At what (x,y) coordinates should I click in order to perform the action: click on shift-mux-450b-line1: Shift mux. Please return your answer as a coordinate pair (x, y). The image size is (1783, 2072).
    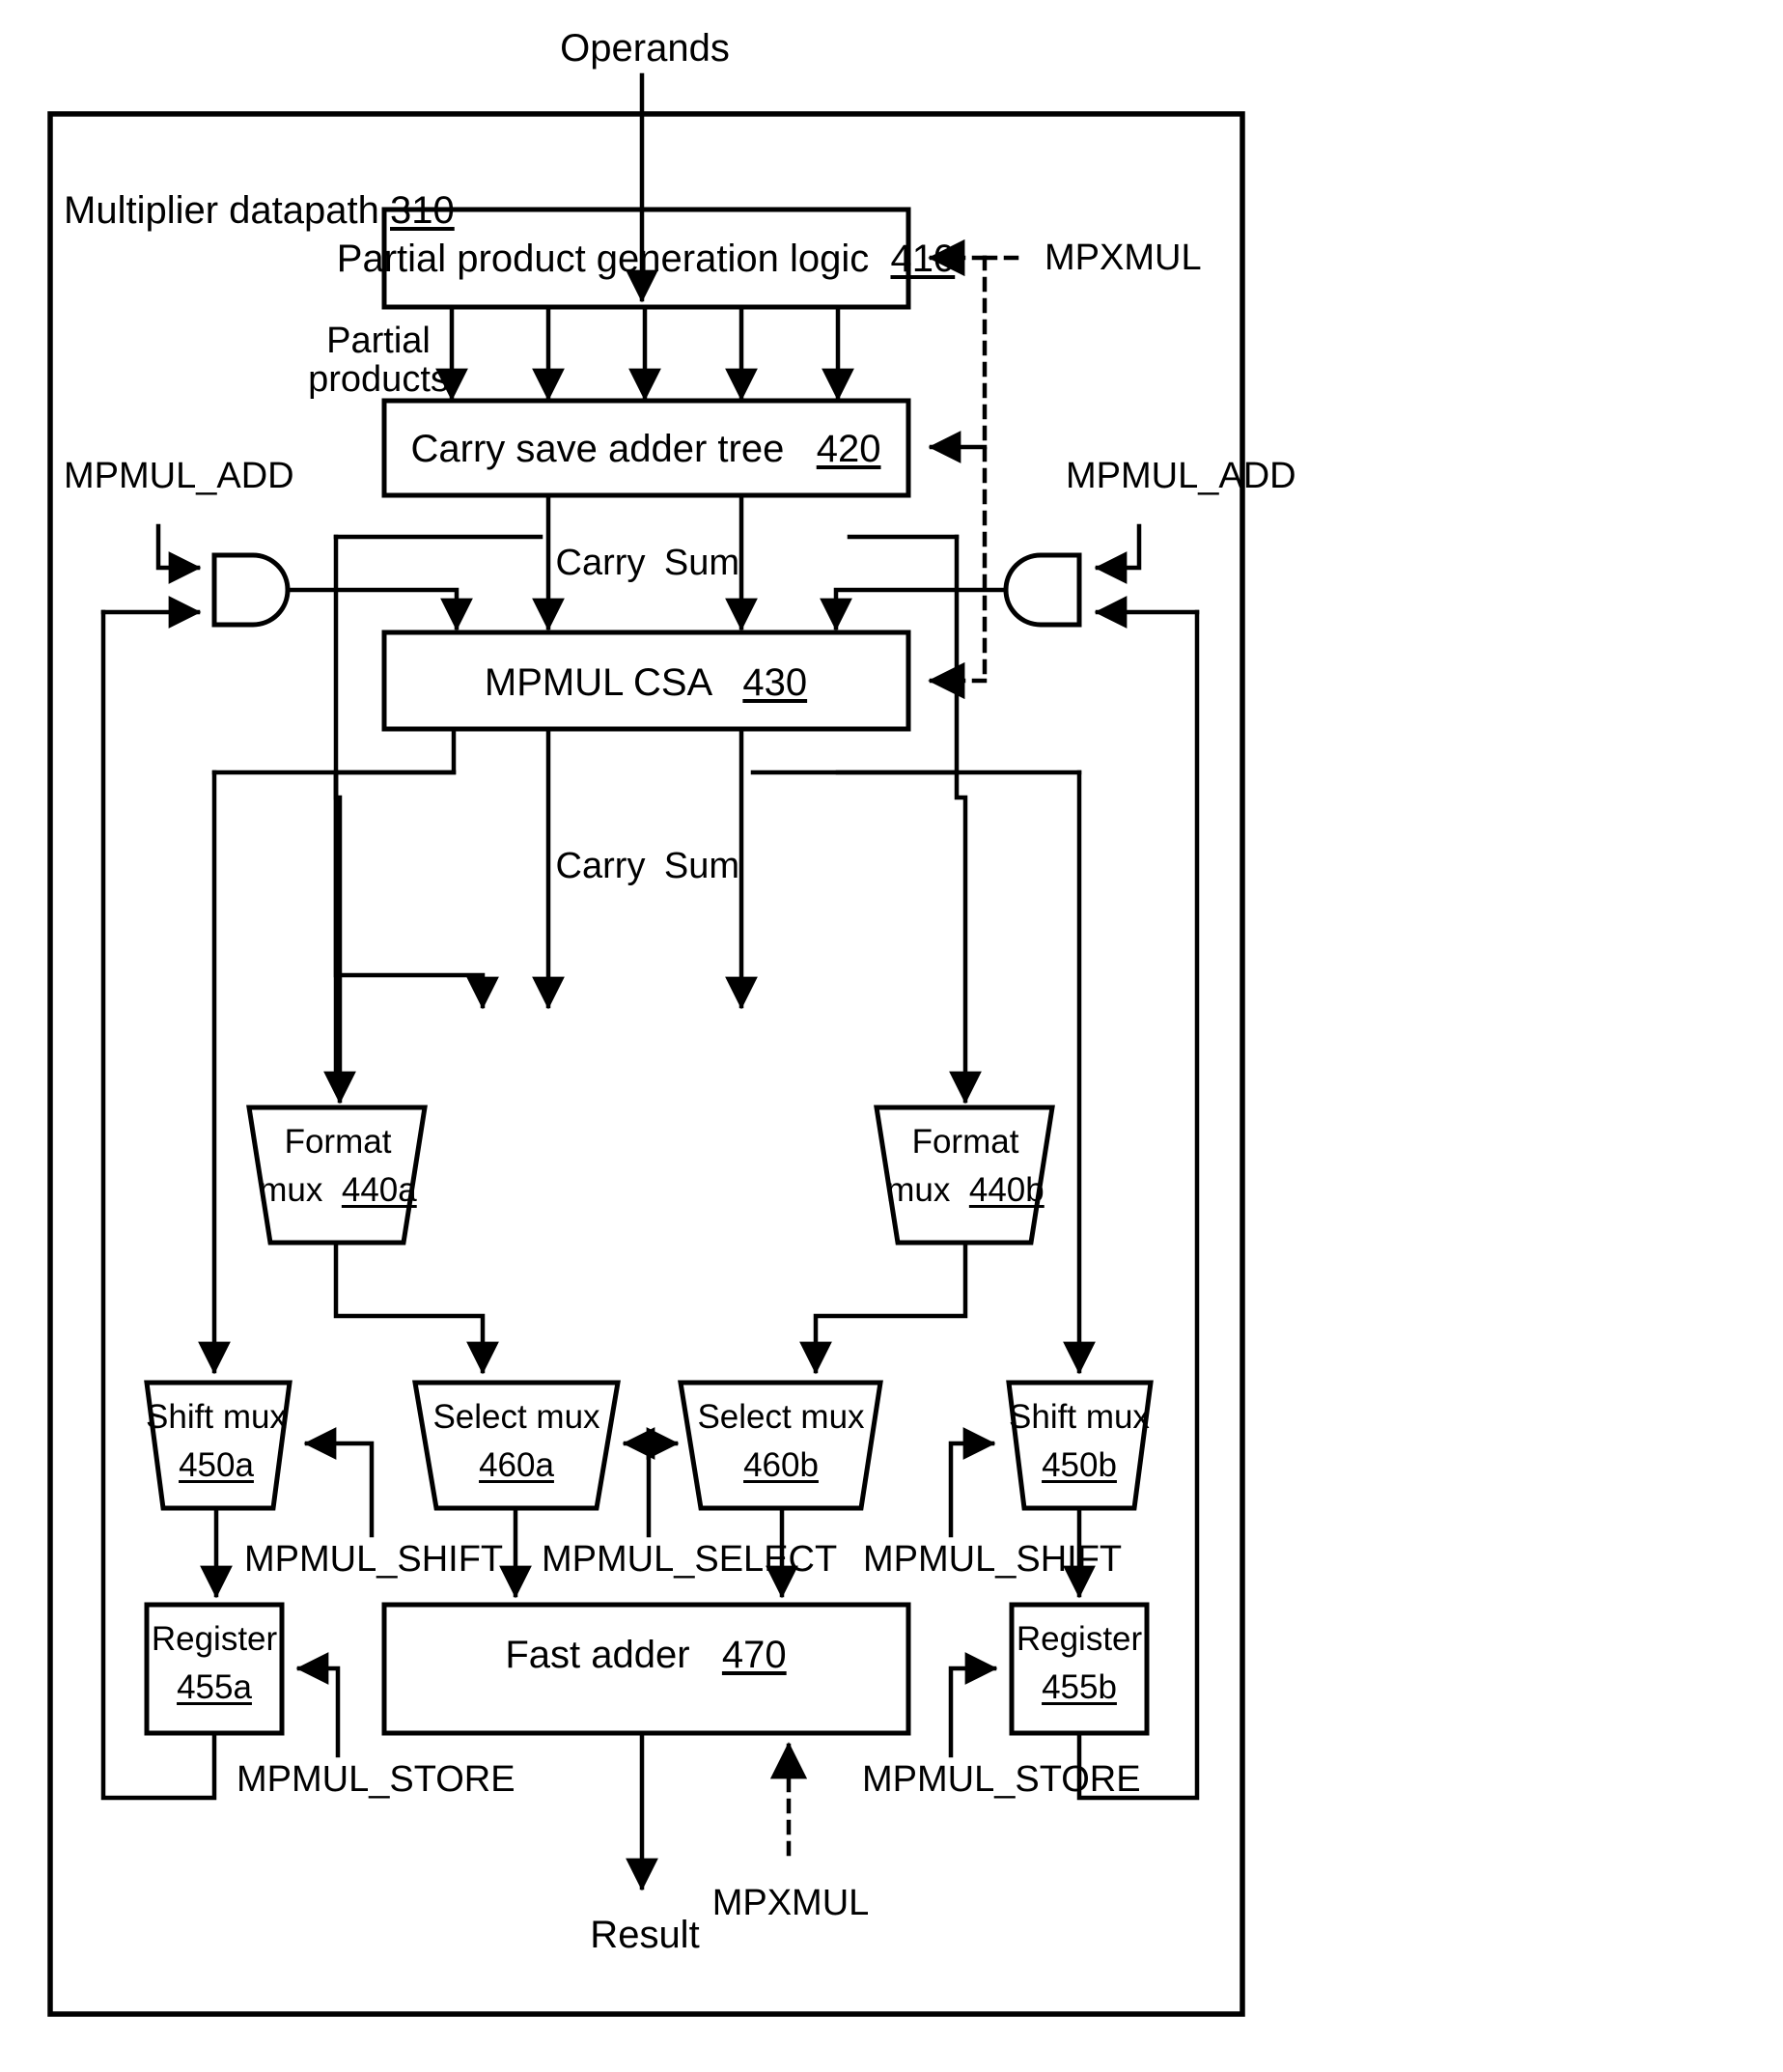
    Looking at the image, I should click on (1079, 1417).